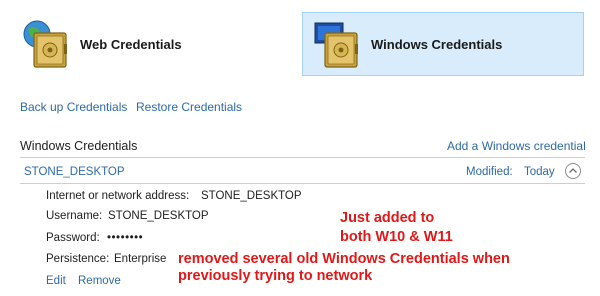  I want to click on persistence-value: Enterprise, so click(140, 259).